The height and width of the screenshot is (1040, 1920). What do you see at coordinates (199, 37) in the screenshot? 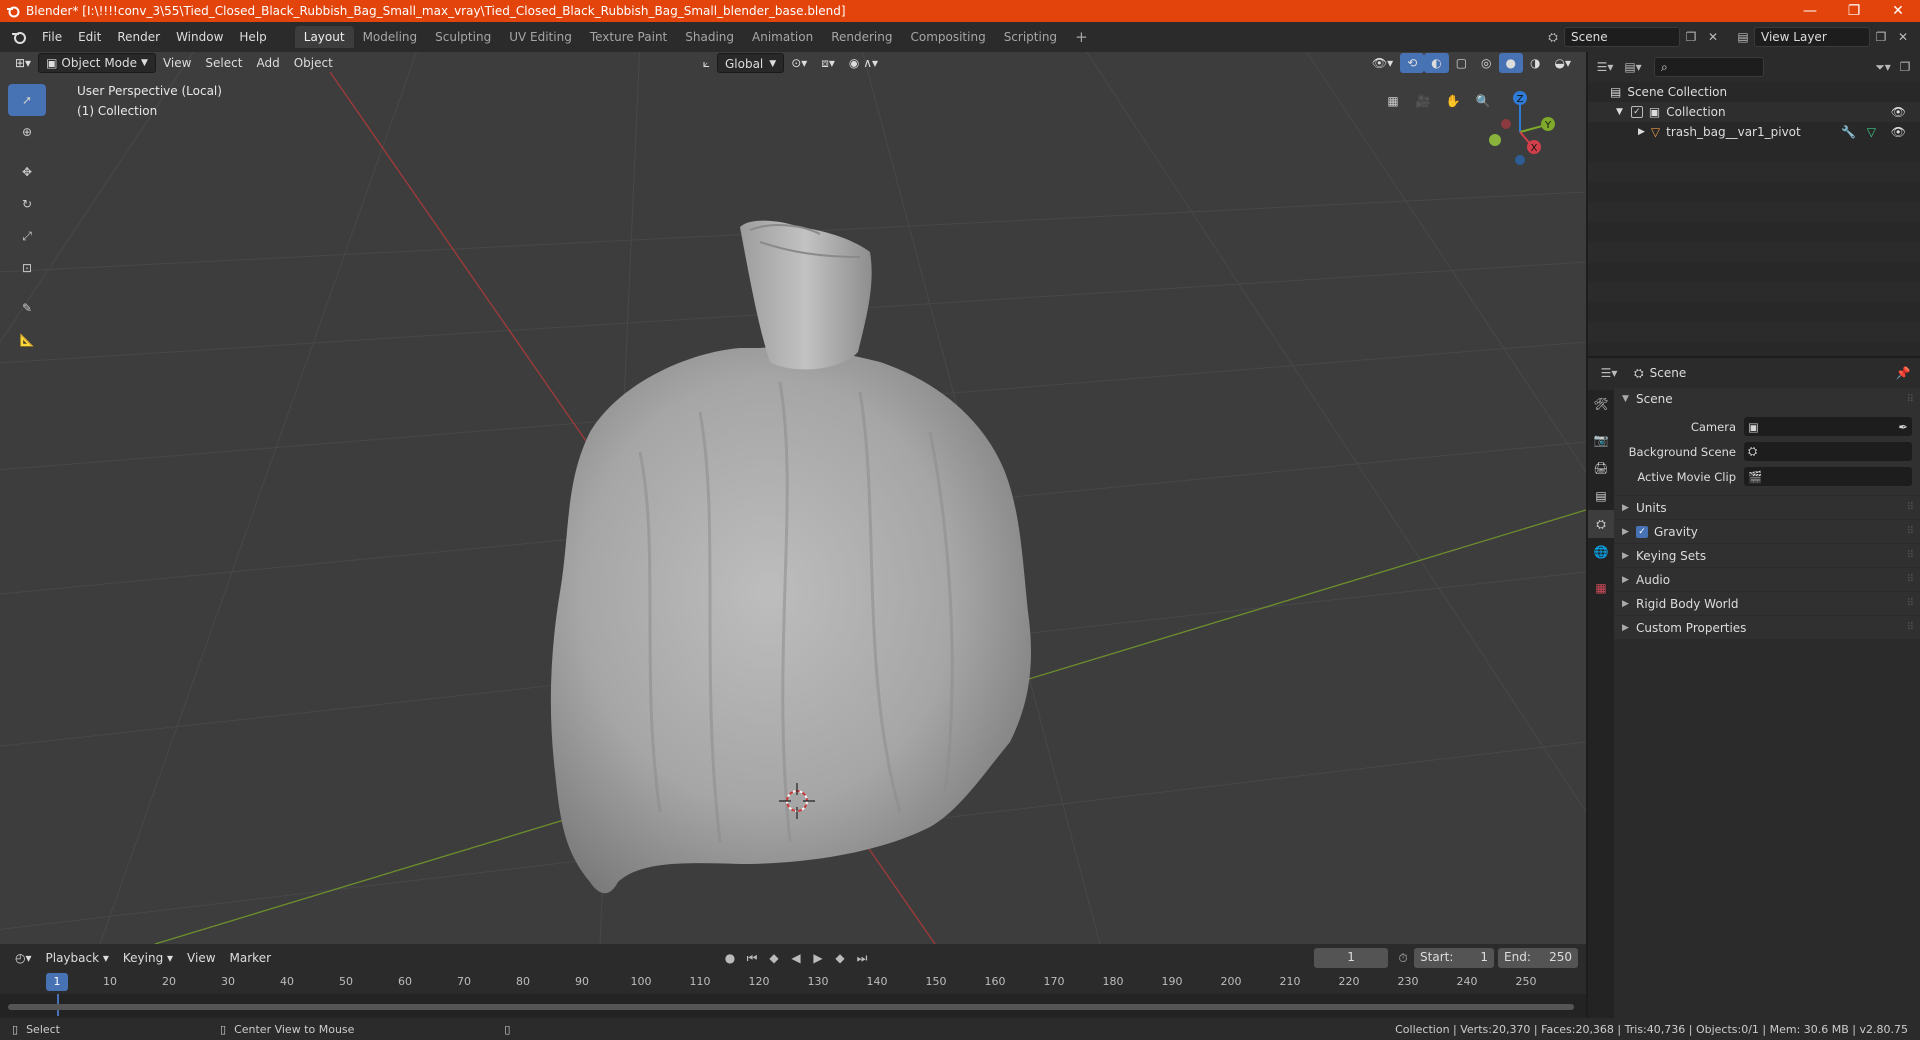
I see `menu-window: Window` at bounding box center [199, 37].